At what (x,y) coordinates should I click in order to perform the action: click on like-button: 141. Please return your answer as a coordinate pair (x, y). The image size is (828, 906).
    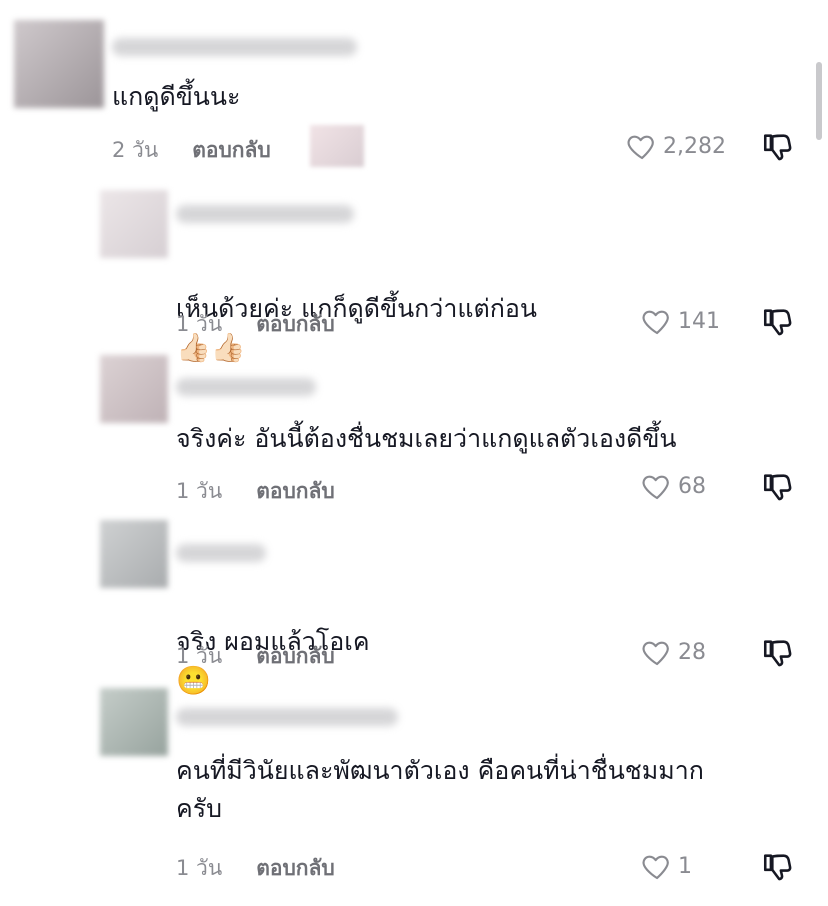
    Looking at the image, I should click on (680, 321).